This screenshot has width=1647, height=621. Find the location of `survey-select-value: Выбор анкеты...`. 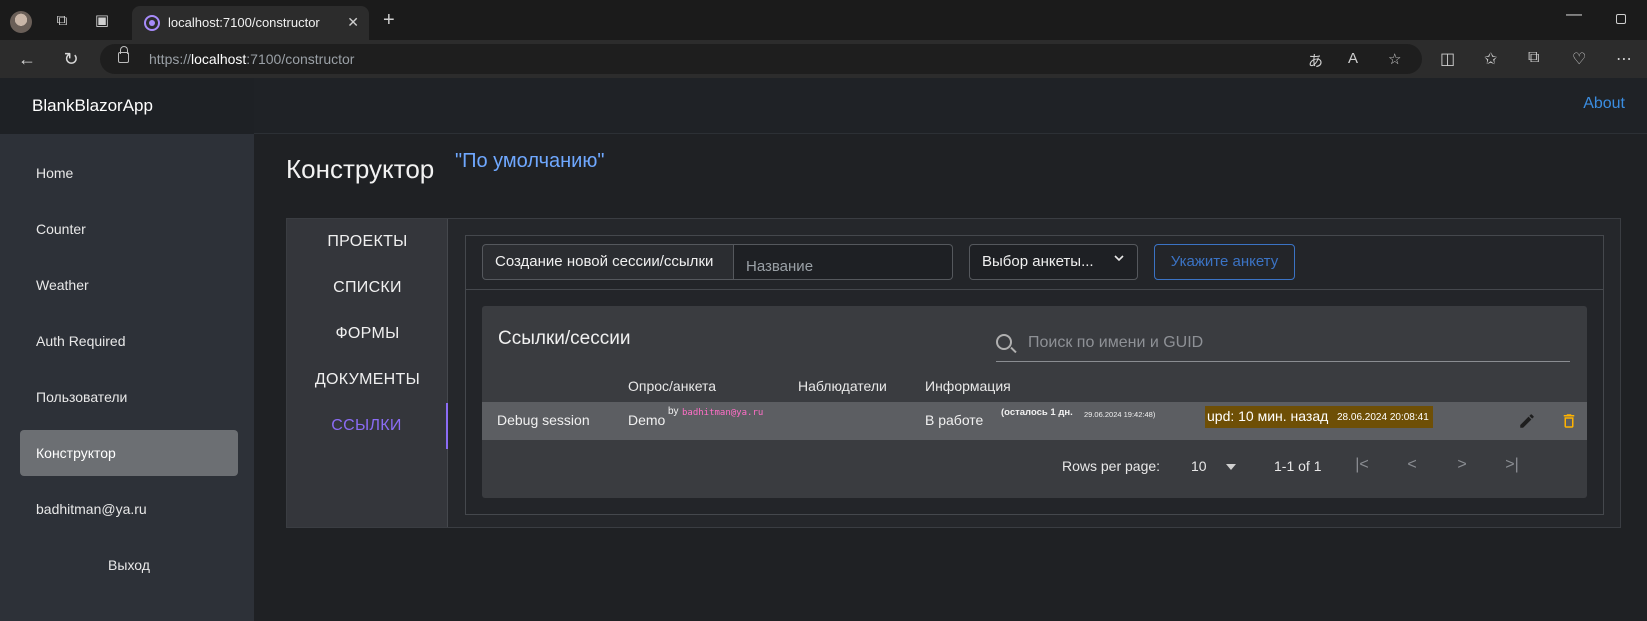

survey-select-value: Выбор анкеты... is located at coordinates (1038, 261).